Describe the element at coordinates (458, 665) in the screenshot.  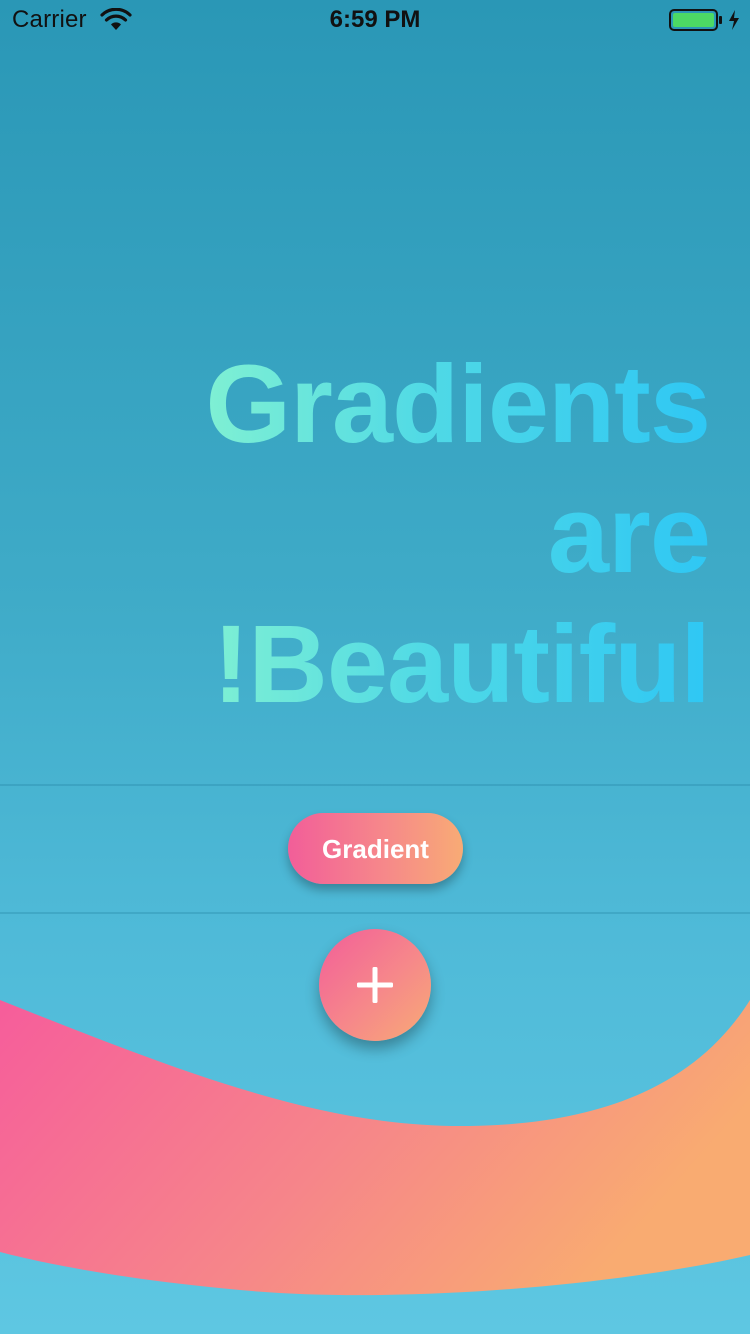
I see `headline-line-3: !Beautiful` at that location.